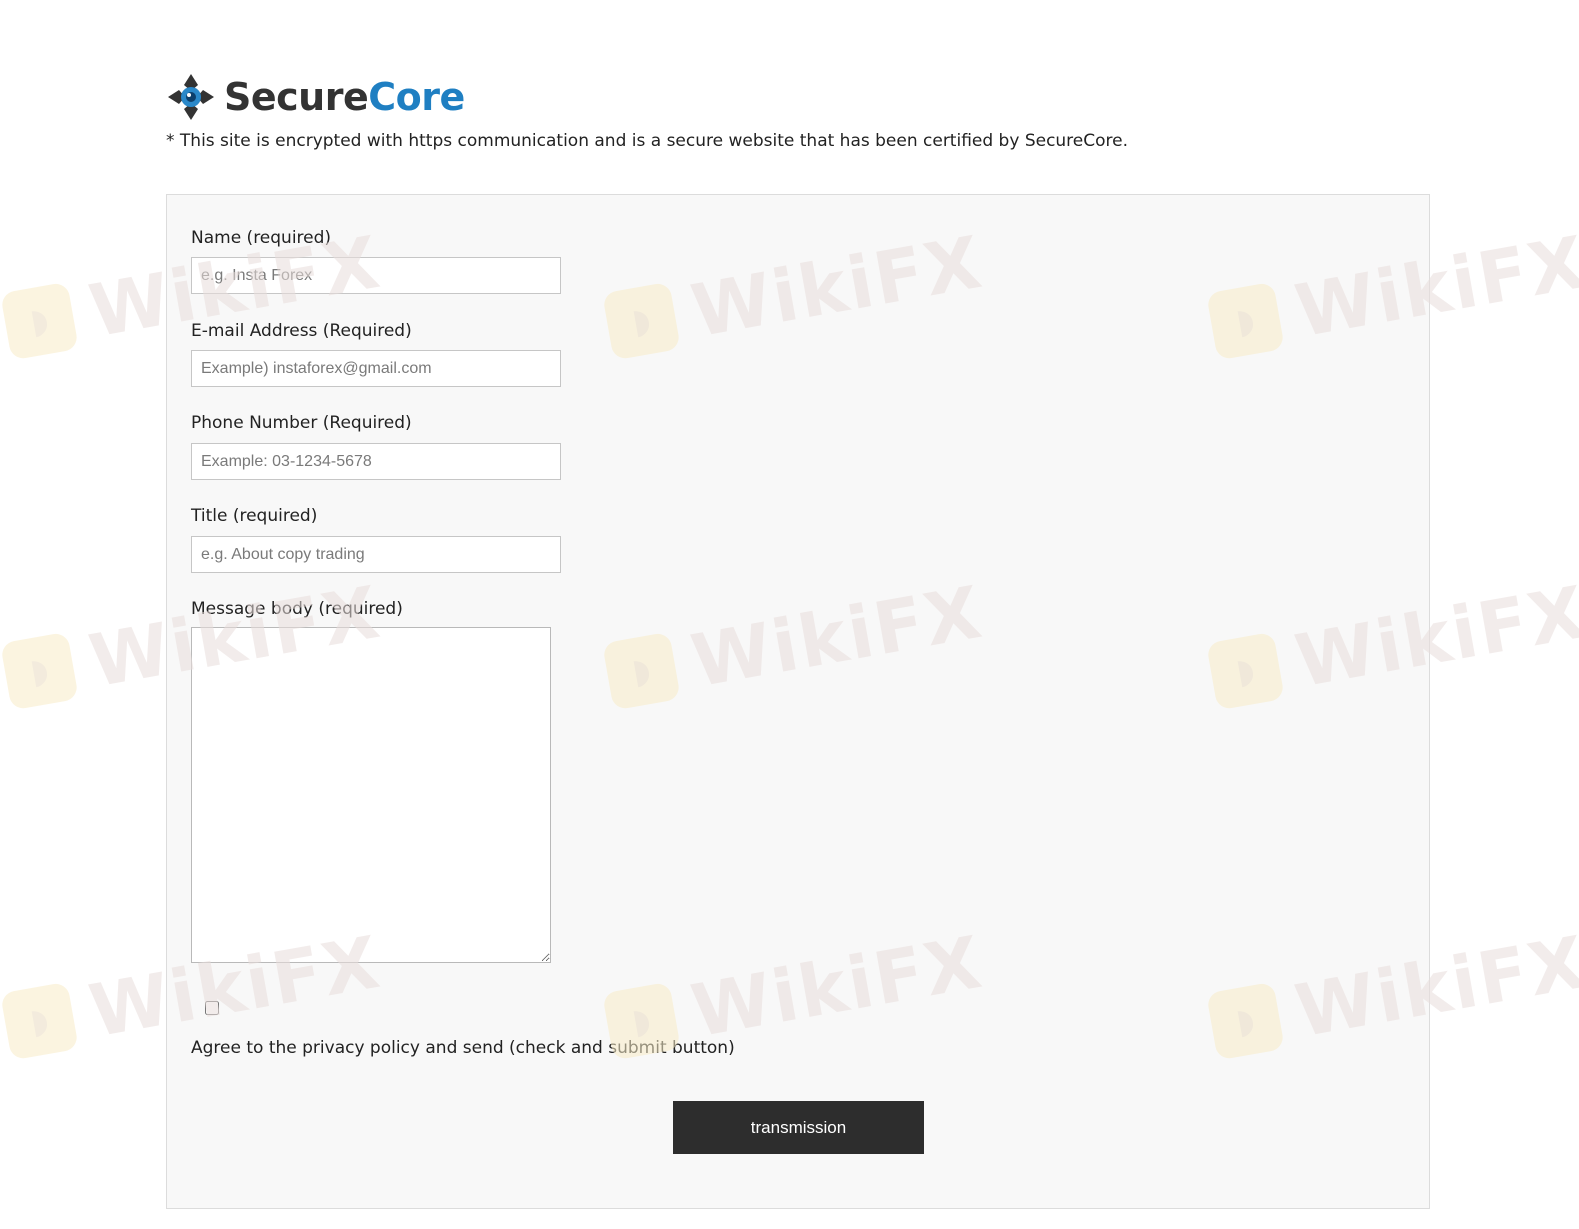 This screenshot has height=1229, width=1579. Describe the element at coordinates (376, 554) in the screenshot. I see `title-input` at that location.